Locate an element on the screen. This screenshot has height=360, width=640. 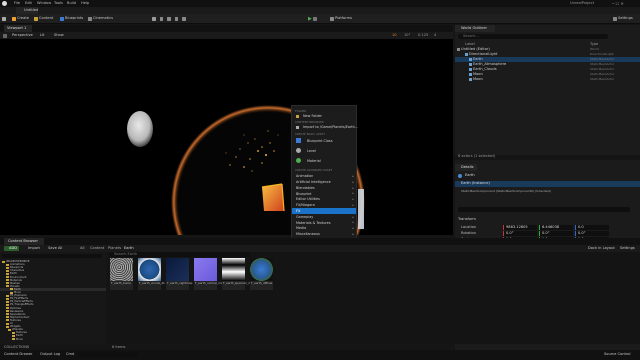
level-tab: Untitled is located at coordinates (31, 10).